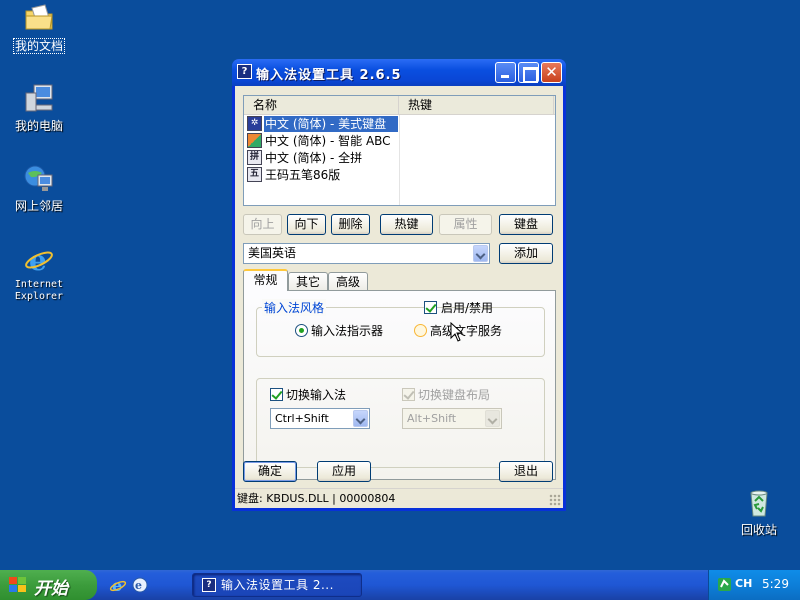 The image size is (800, 600). What do you see at coordinates (38, 206) in the screenshot?
I see `desktop-icon-label: 网上邻居` at bounding box center [38, 206].